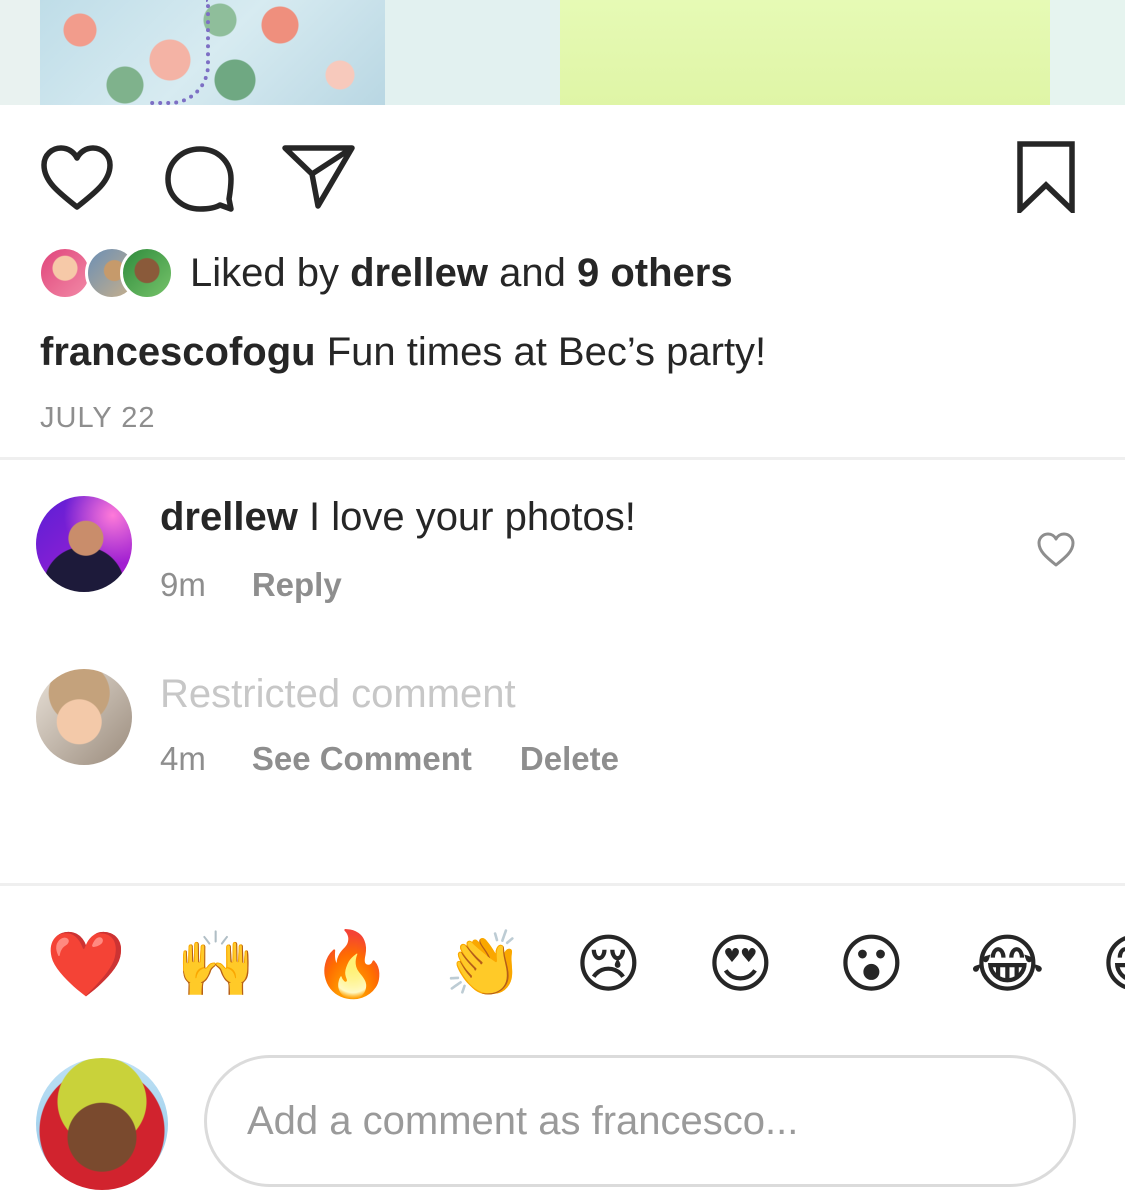  Describe the element at coordinates (546, 352) in the screenshot. I see `caption-text: Fun times at Bec’s party!` at that location.